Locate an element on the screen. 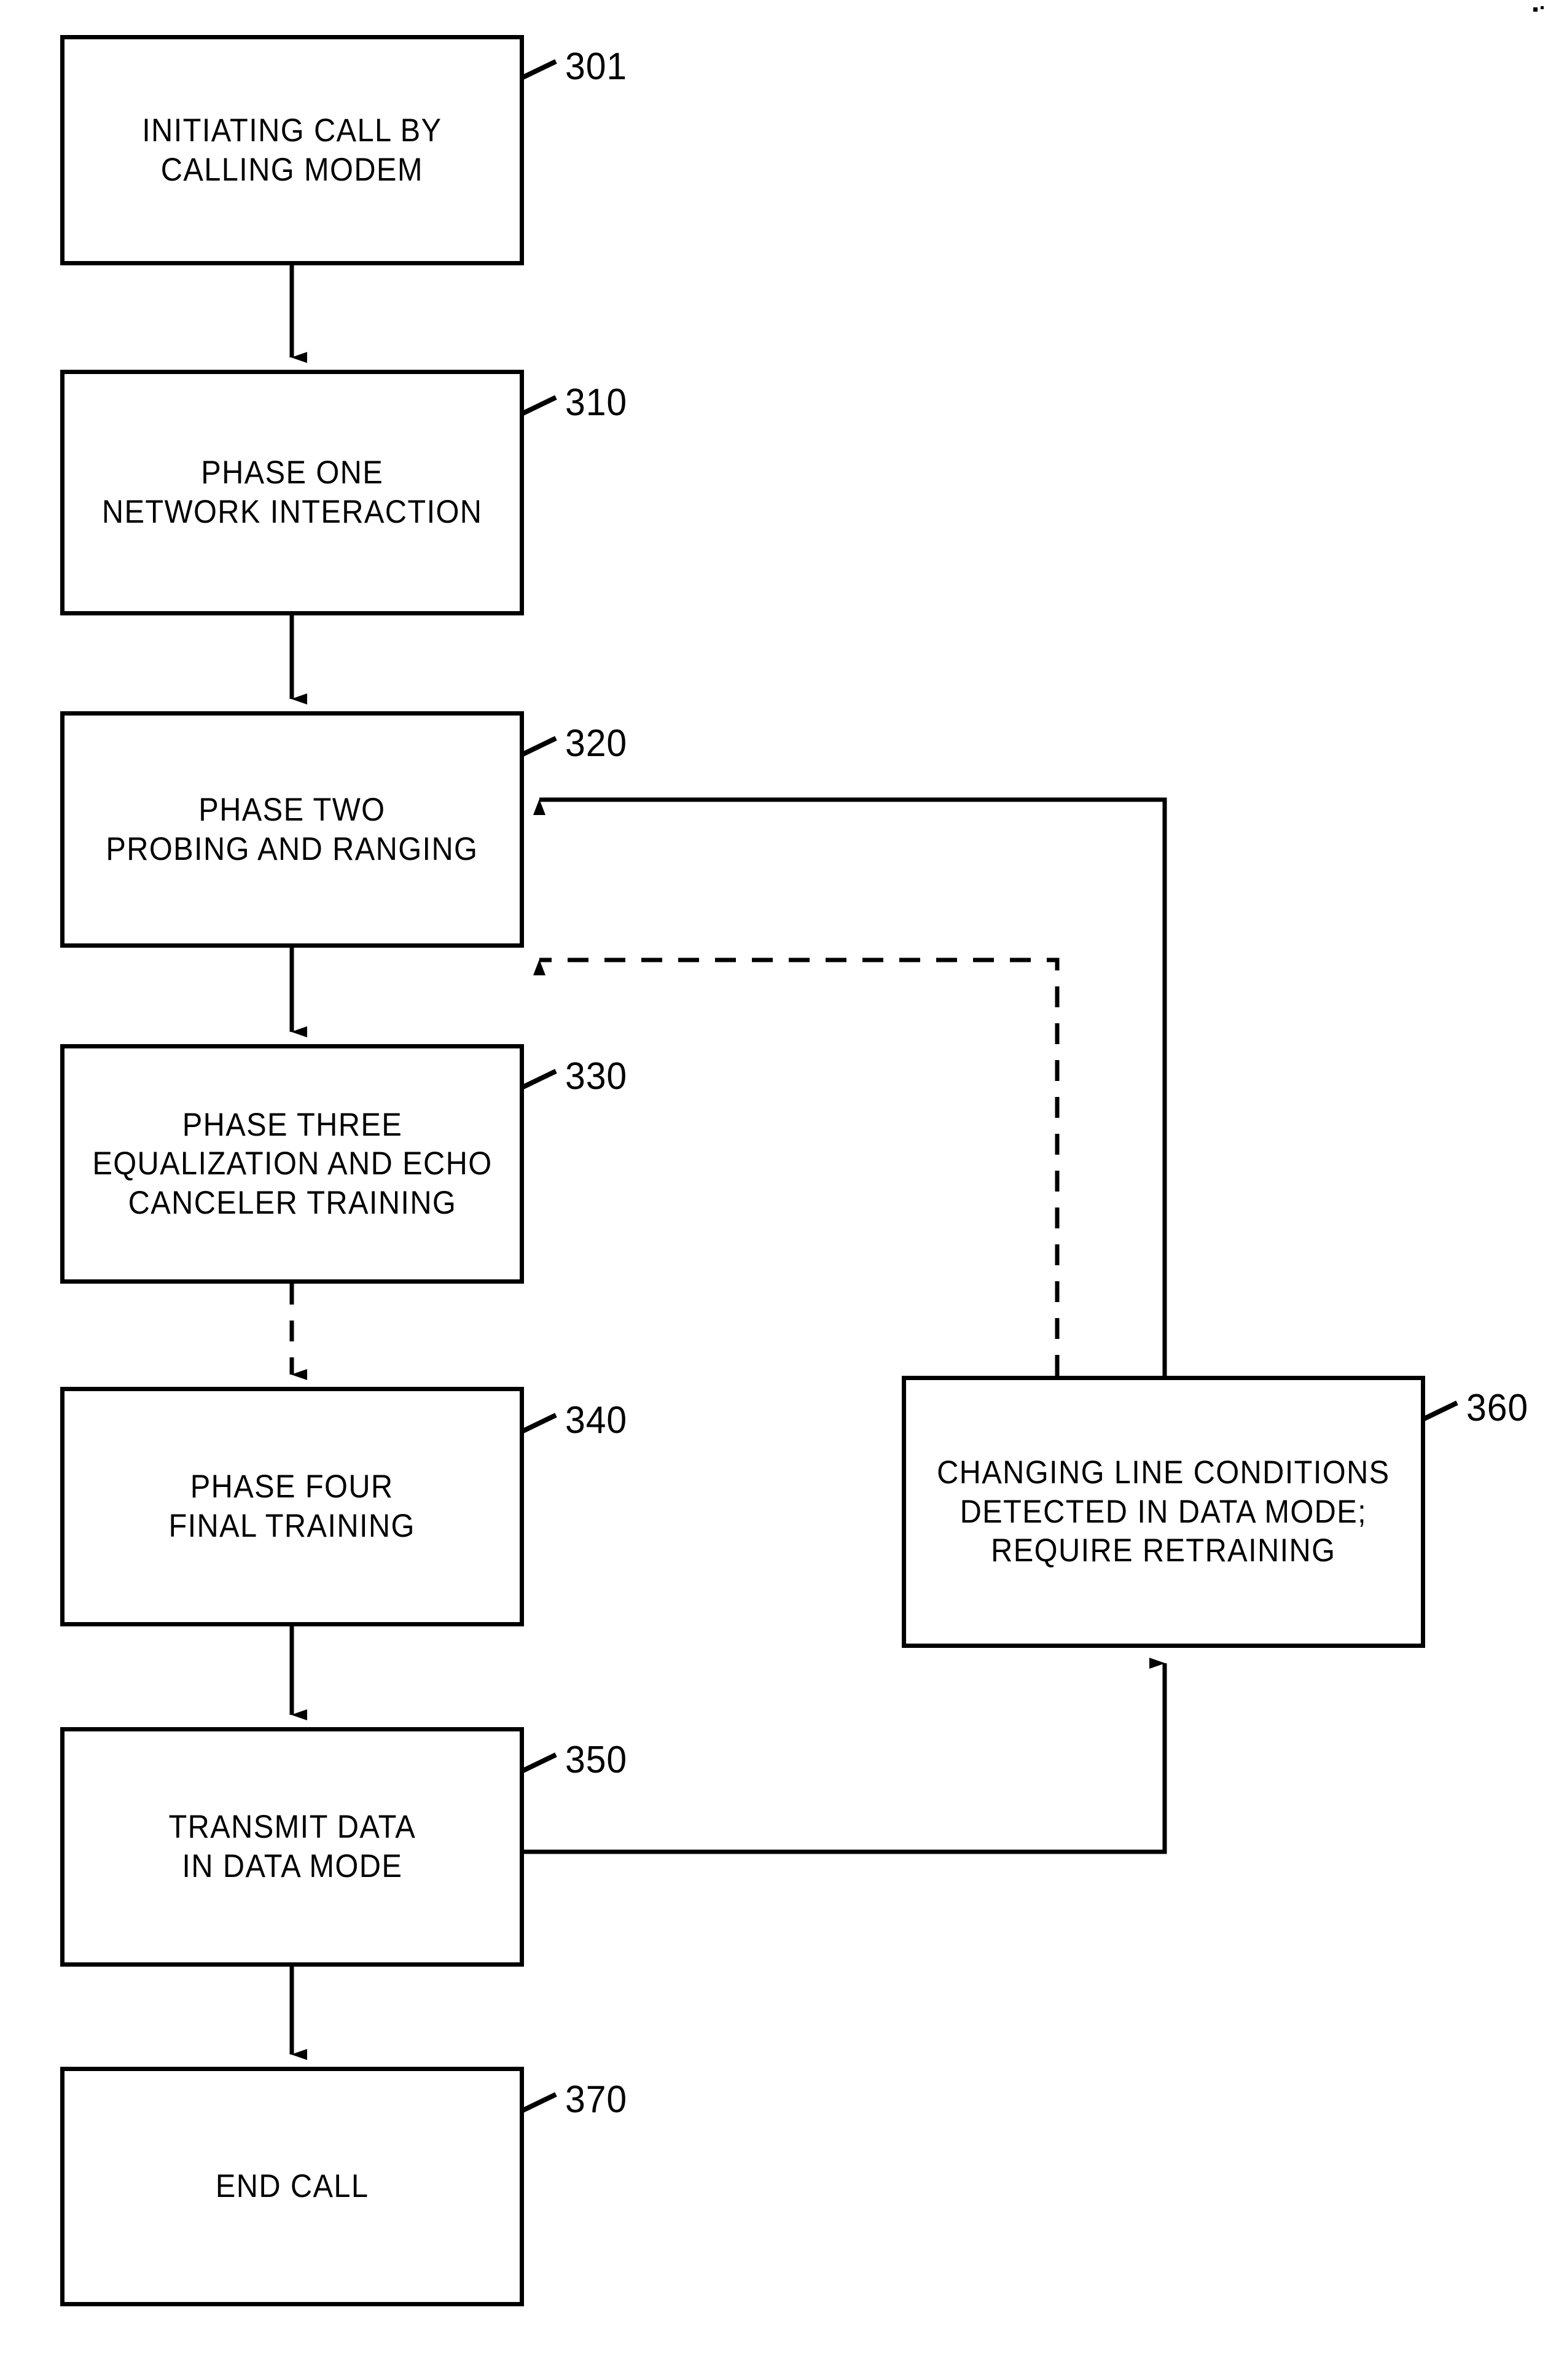 This screenshot has height=2380, width=1548. node-label-340: PHASE FOUR FINAL TRAINING is located at coordinates (292, 1506).